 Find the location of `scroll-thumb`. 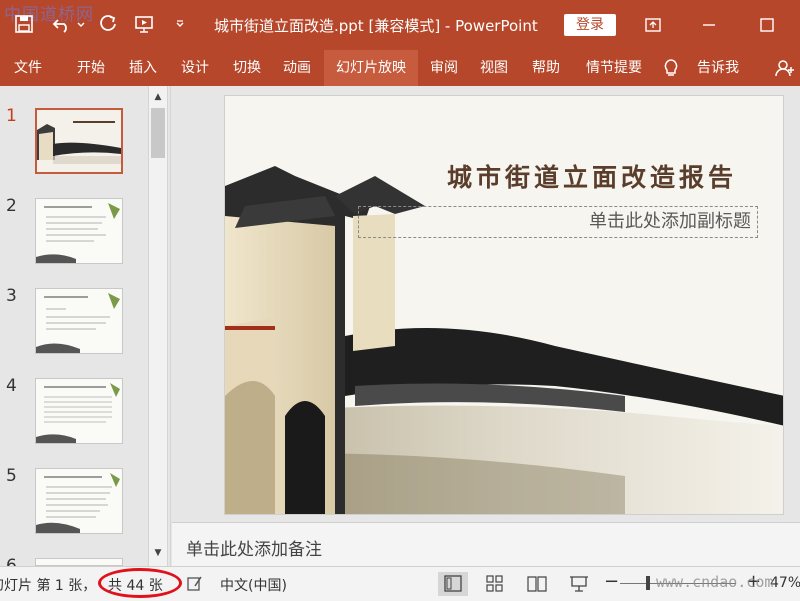

scroll-thumb is located at coordinates (158, 133).